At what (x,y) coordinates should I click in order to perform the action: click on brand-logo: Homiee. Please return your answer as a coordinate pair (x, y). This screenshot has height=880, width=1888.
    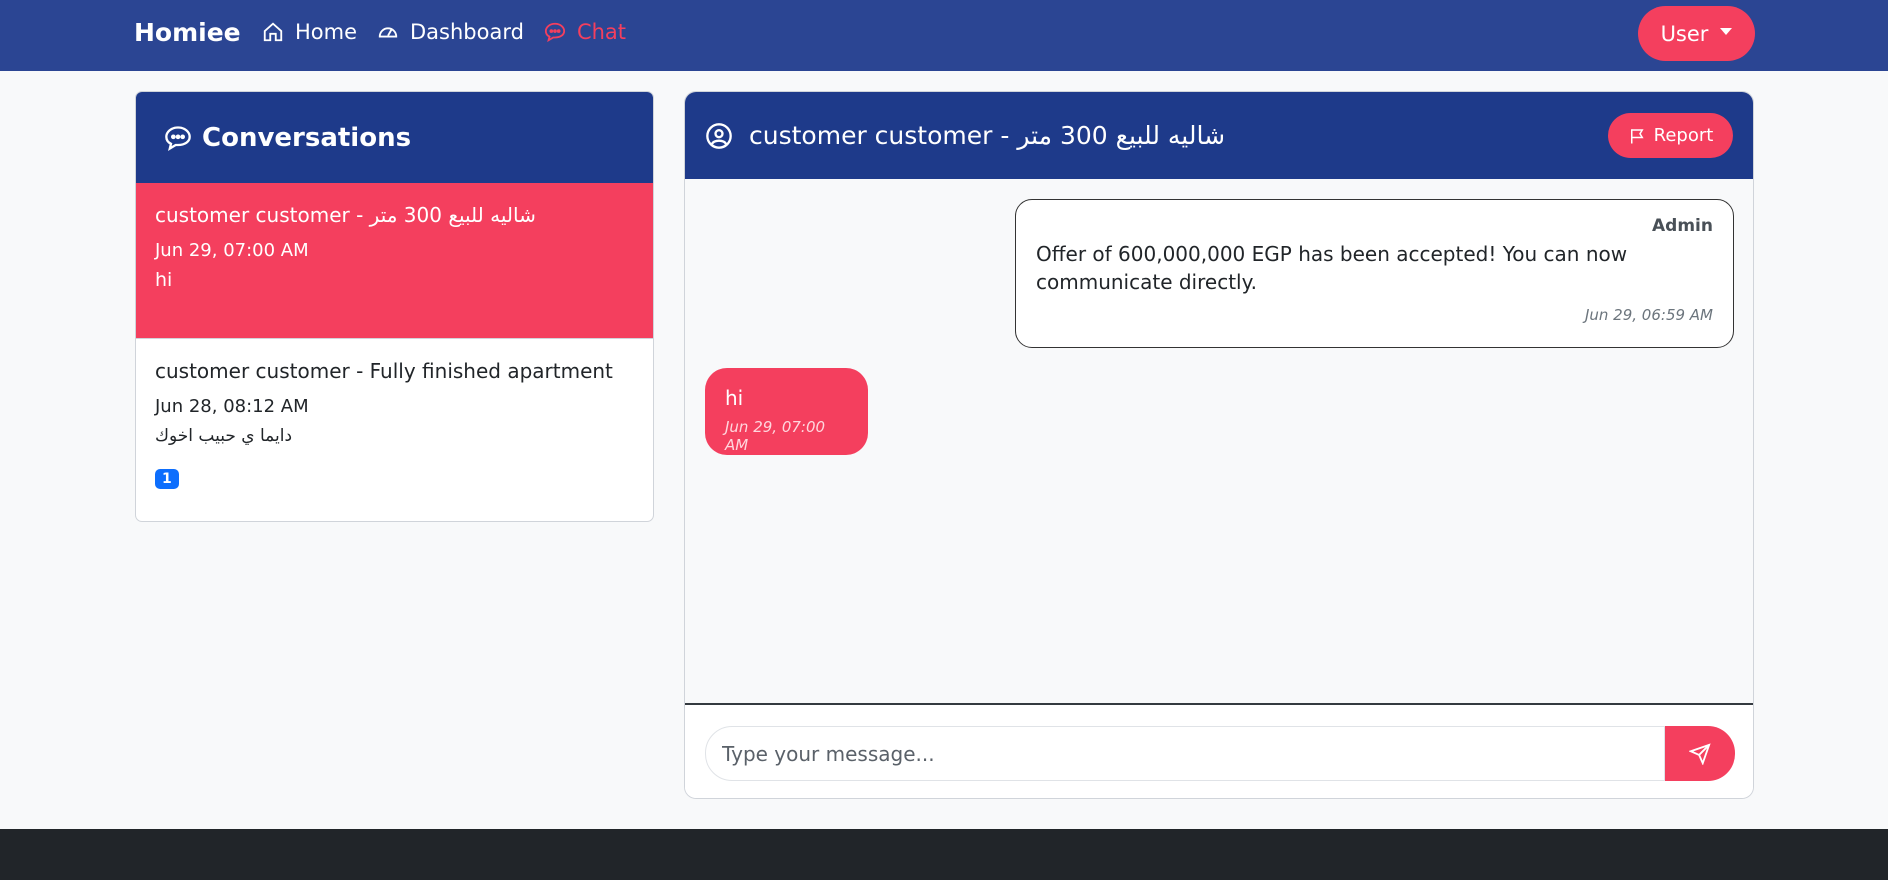
    Looking at the image, I should click on (187, 32).